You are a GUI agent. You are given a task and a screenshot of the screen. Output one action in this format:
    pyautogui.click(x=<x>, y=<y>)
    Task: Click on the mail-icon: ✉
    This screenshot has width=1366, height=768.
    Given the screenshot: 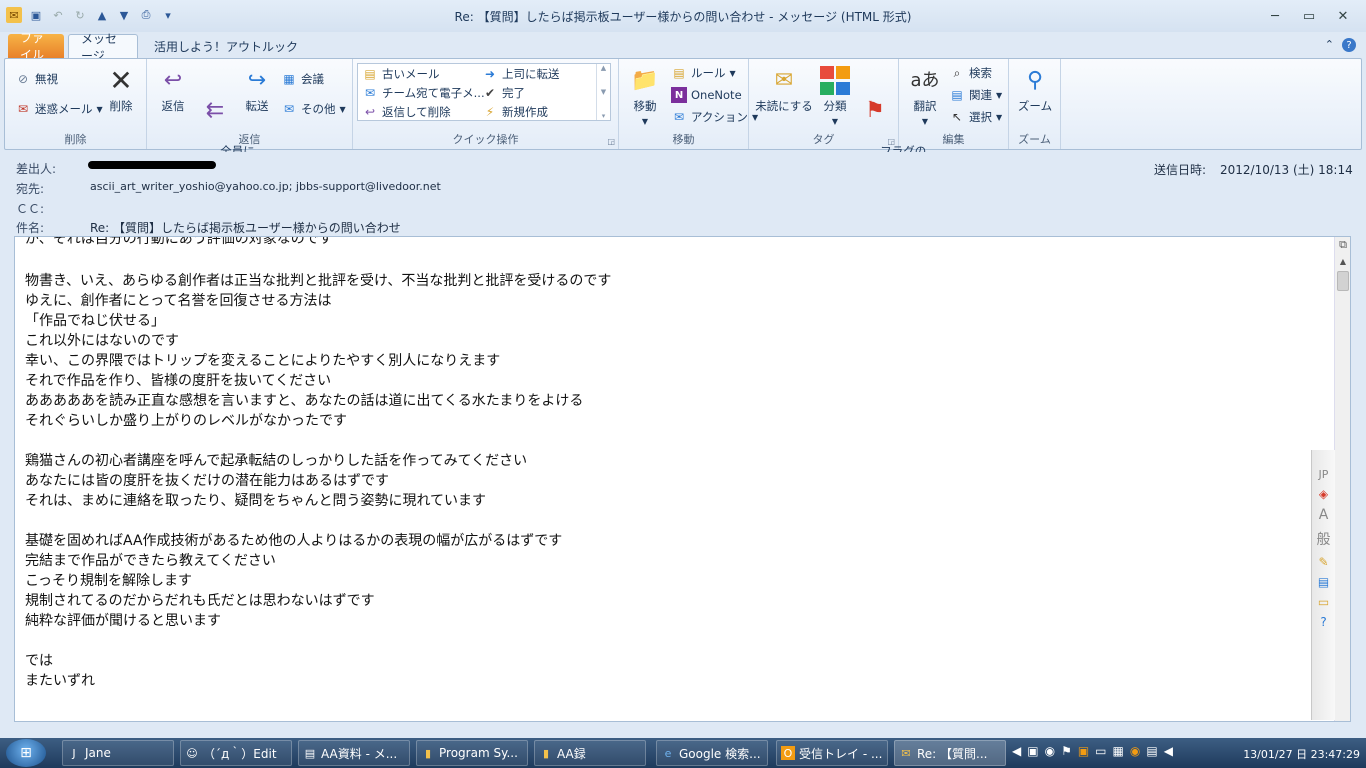 What is the action you would take?
    pyautogui.click(x=906, y=753)
    